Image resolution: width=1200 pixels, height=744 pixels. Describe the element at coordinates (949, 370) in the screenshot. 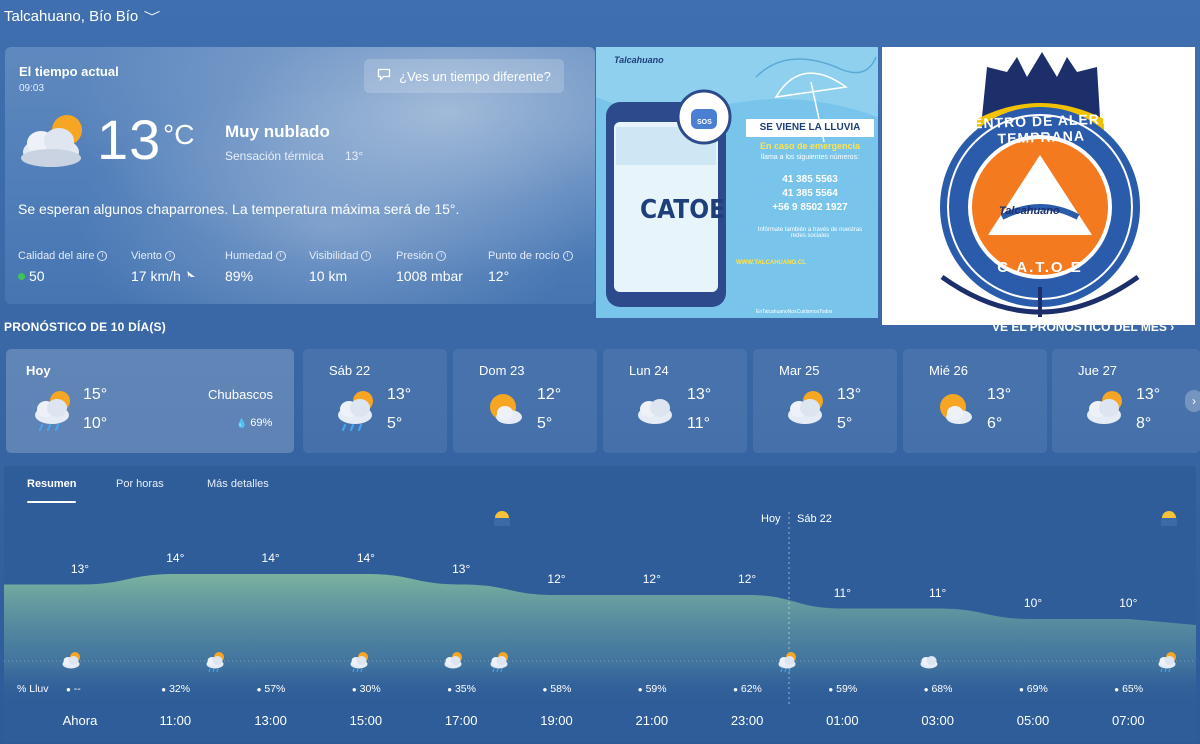

I see `day-name: Mié 26` at that location.